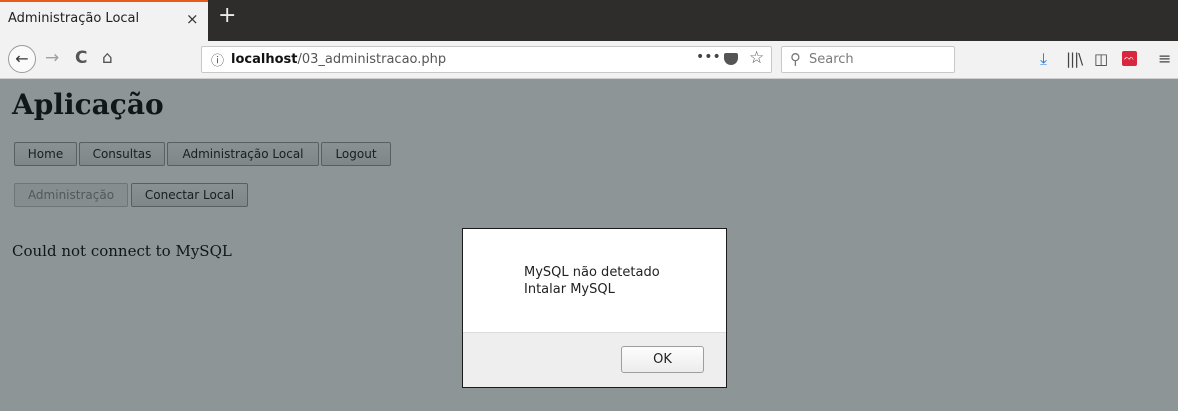  What do you see at coordinates (1074, 59) in the screenshot?
I see `library-icon: |||\` at bounding box center [1074, 59].